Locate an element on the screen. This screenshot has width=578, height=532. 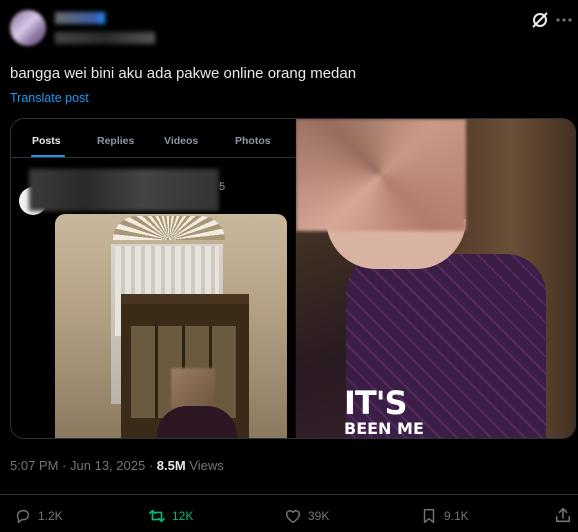
tab-replies: Replies is located at coordinates (116, 141).